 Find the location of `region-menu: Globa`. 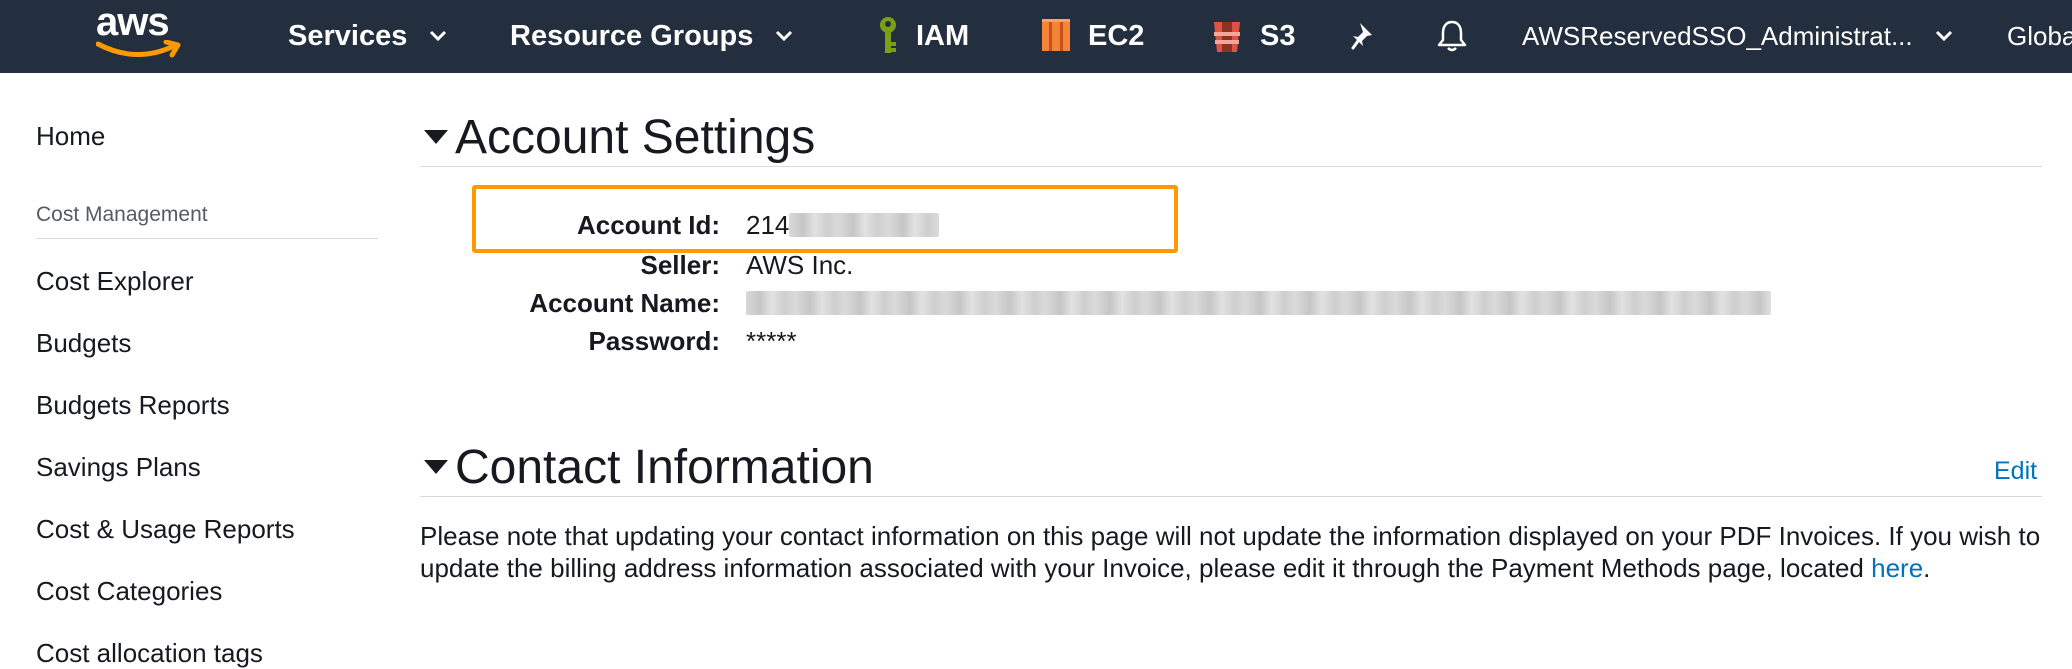

region-menu: Globa is located at coordinates (2039, 36).